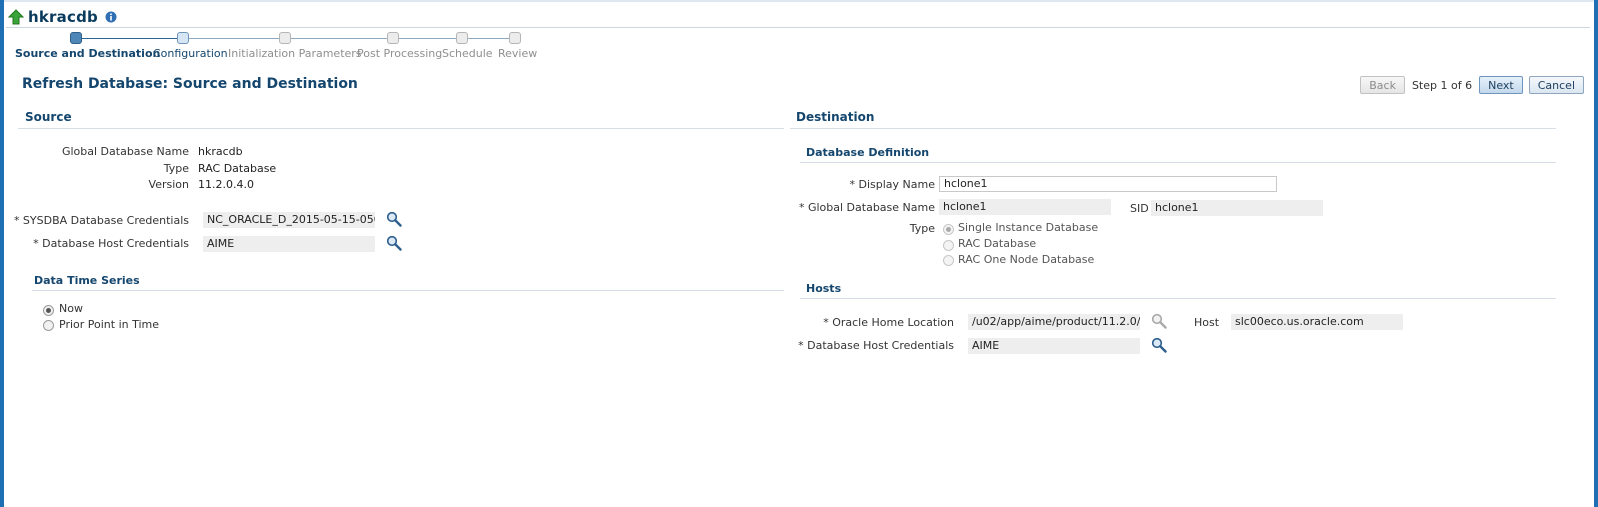 The height and width of the screenshot is (507, 1598). I want to click on dest-global-db-name-field: hclone1, so click(1025, 207).